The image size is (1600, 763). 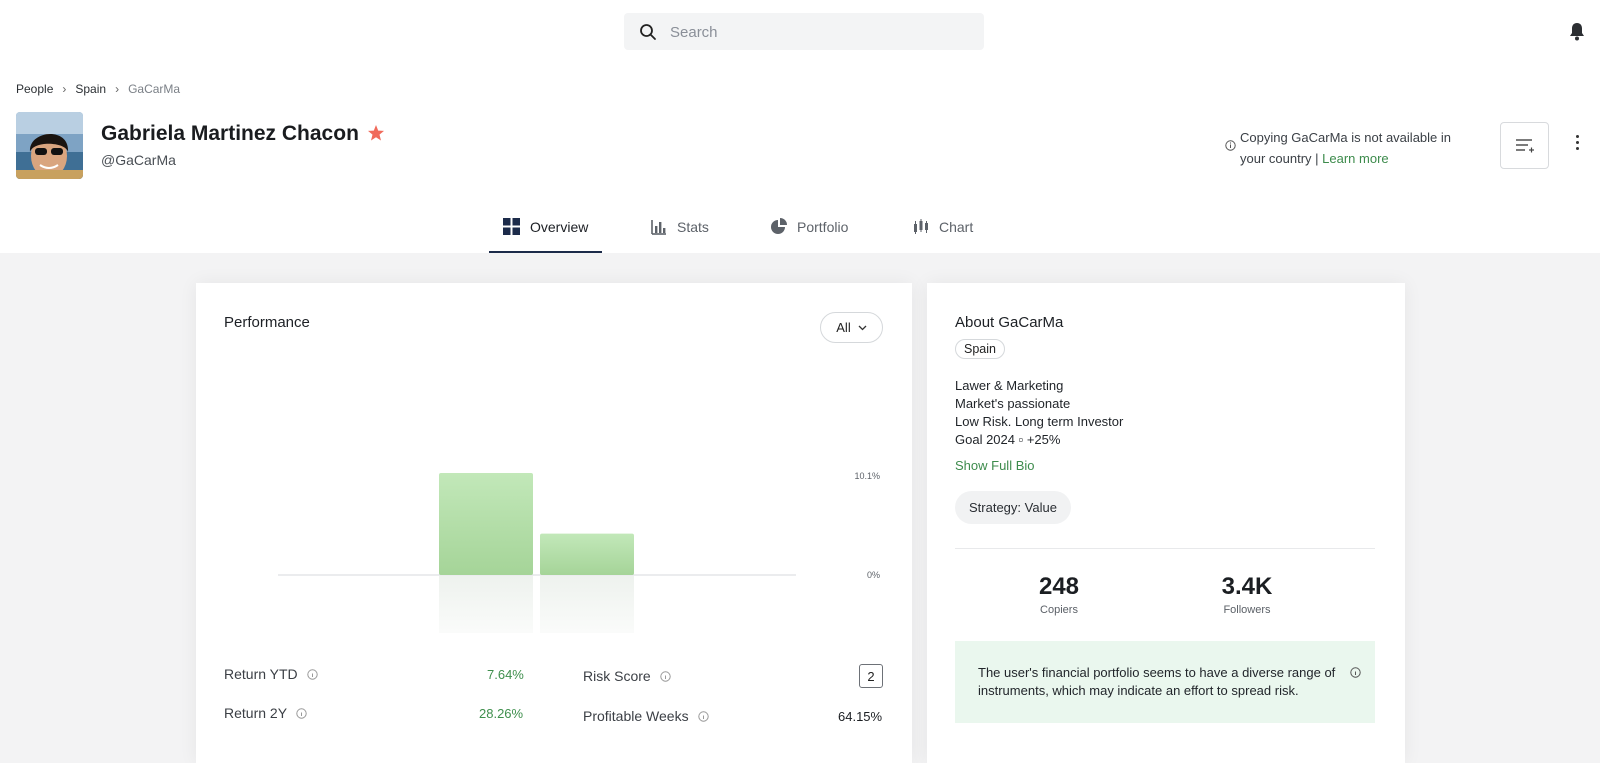 What do you see at coordinates (871, 676) in the screenshot?
I see `risk-score-value: 2` at bounding box center [871, 676].